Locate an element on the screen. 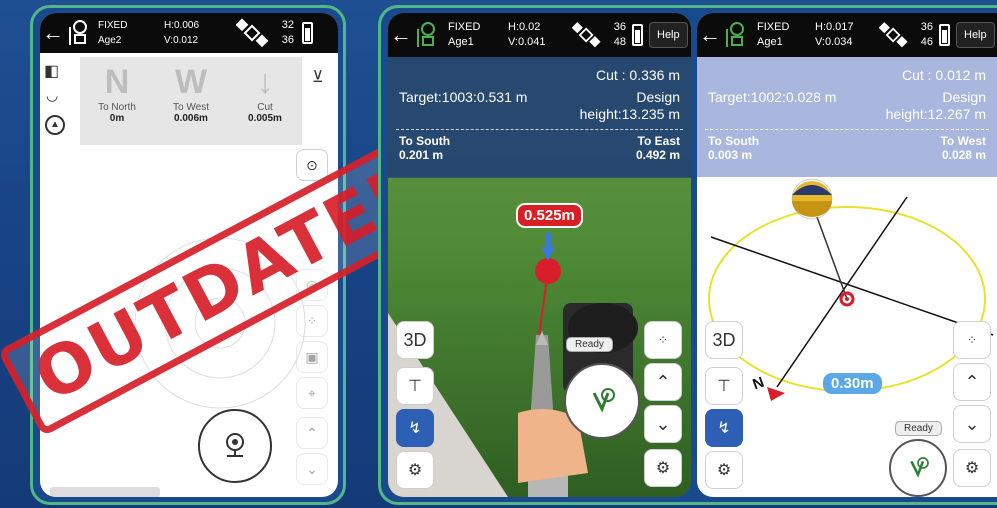  ruler-icon: ⊻ is located at coordinates (318, 77).